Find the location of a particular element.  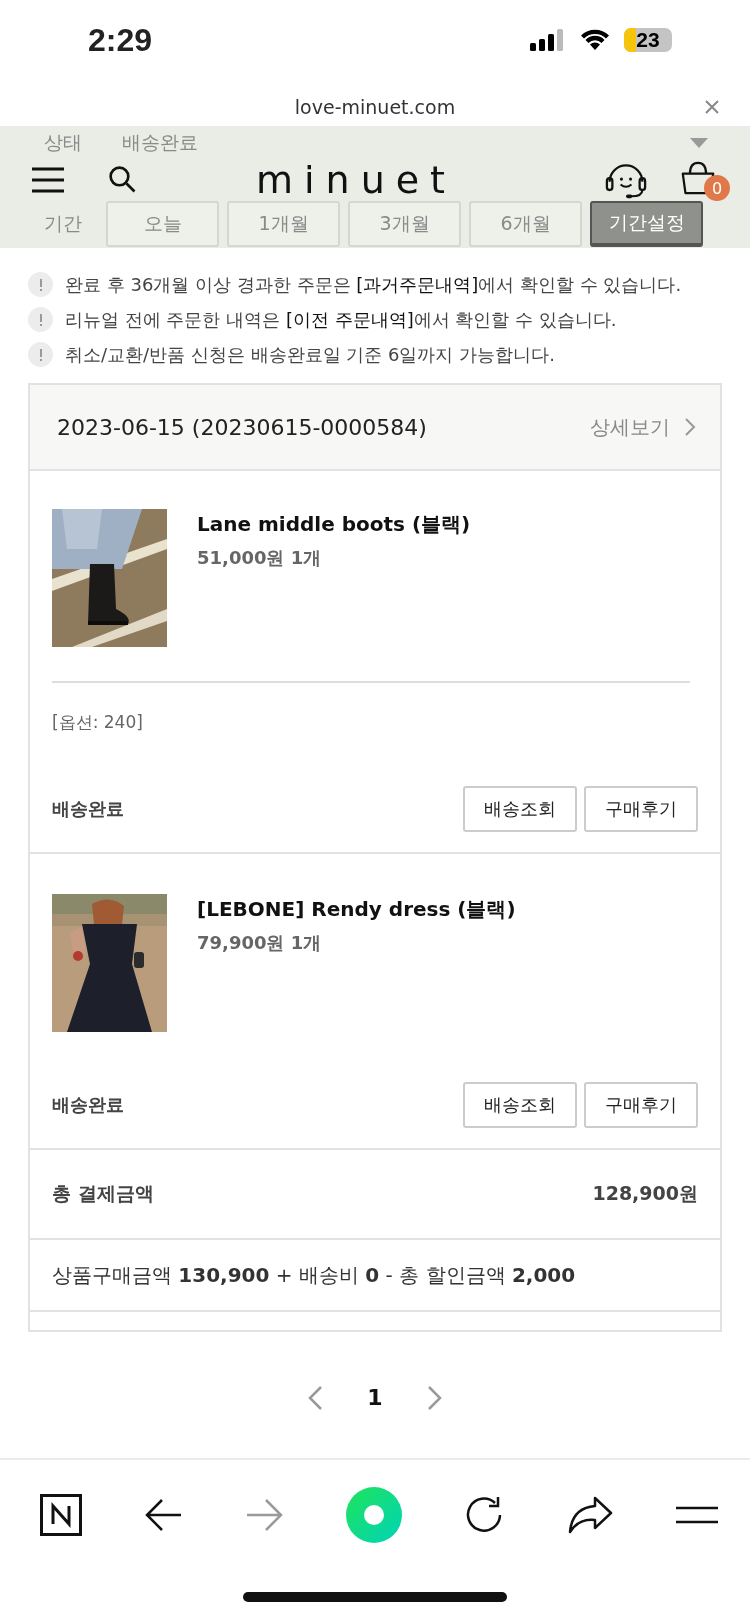

product-price: 51,000원 1개 is located at coordinates (260, 558).